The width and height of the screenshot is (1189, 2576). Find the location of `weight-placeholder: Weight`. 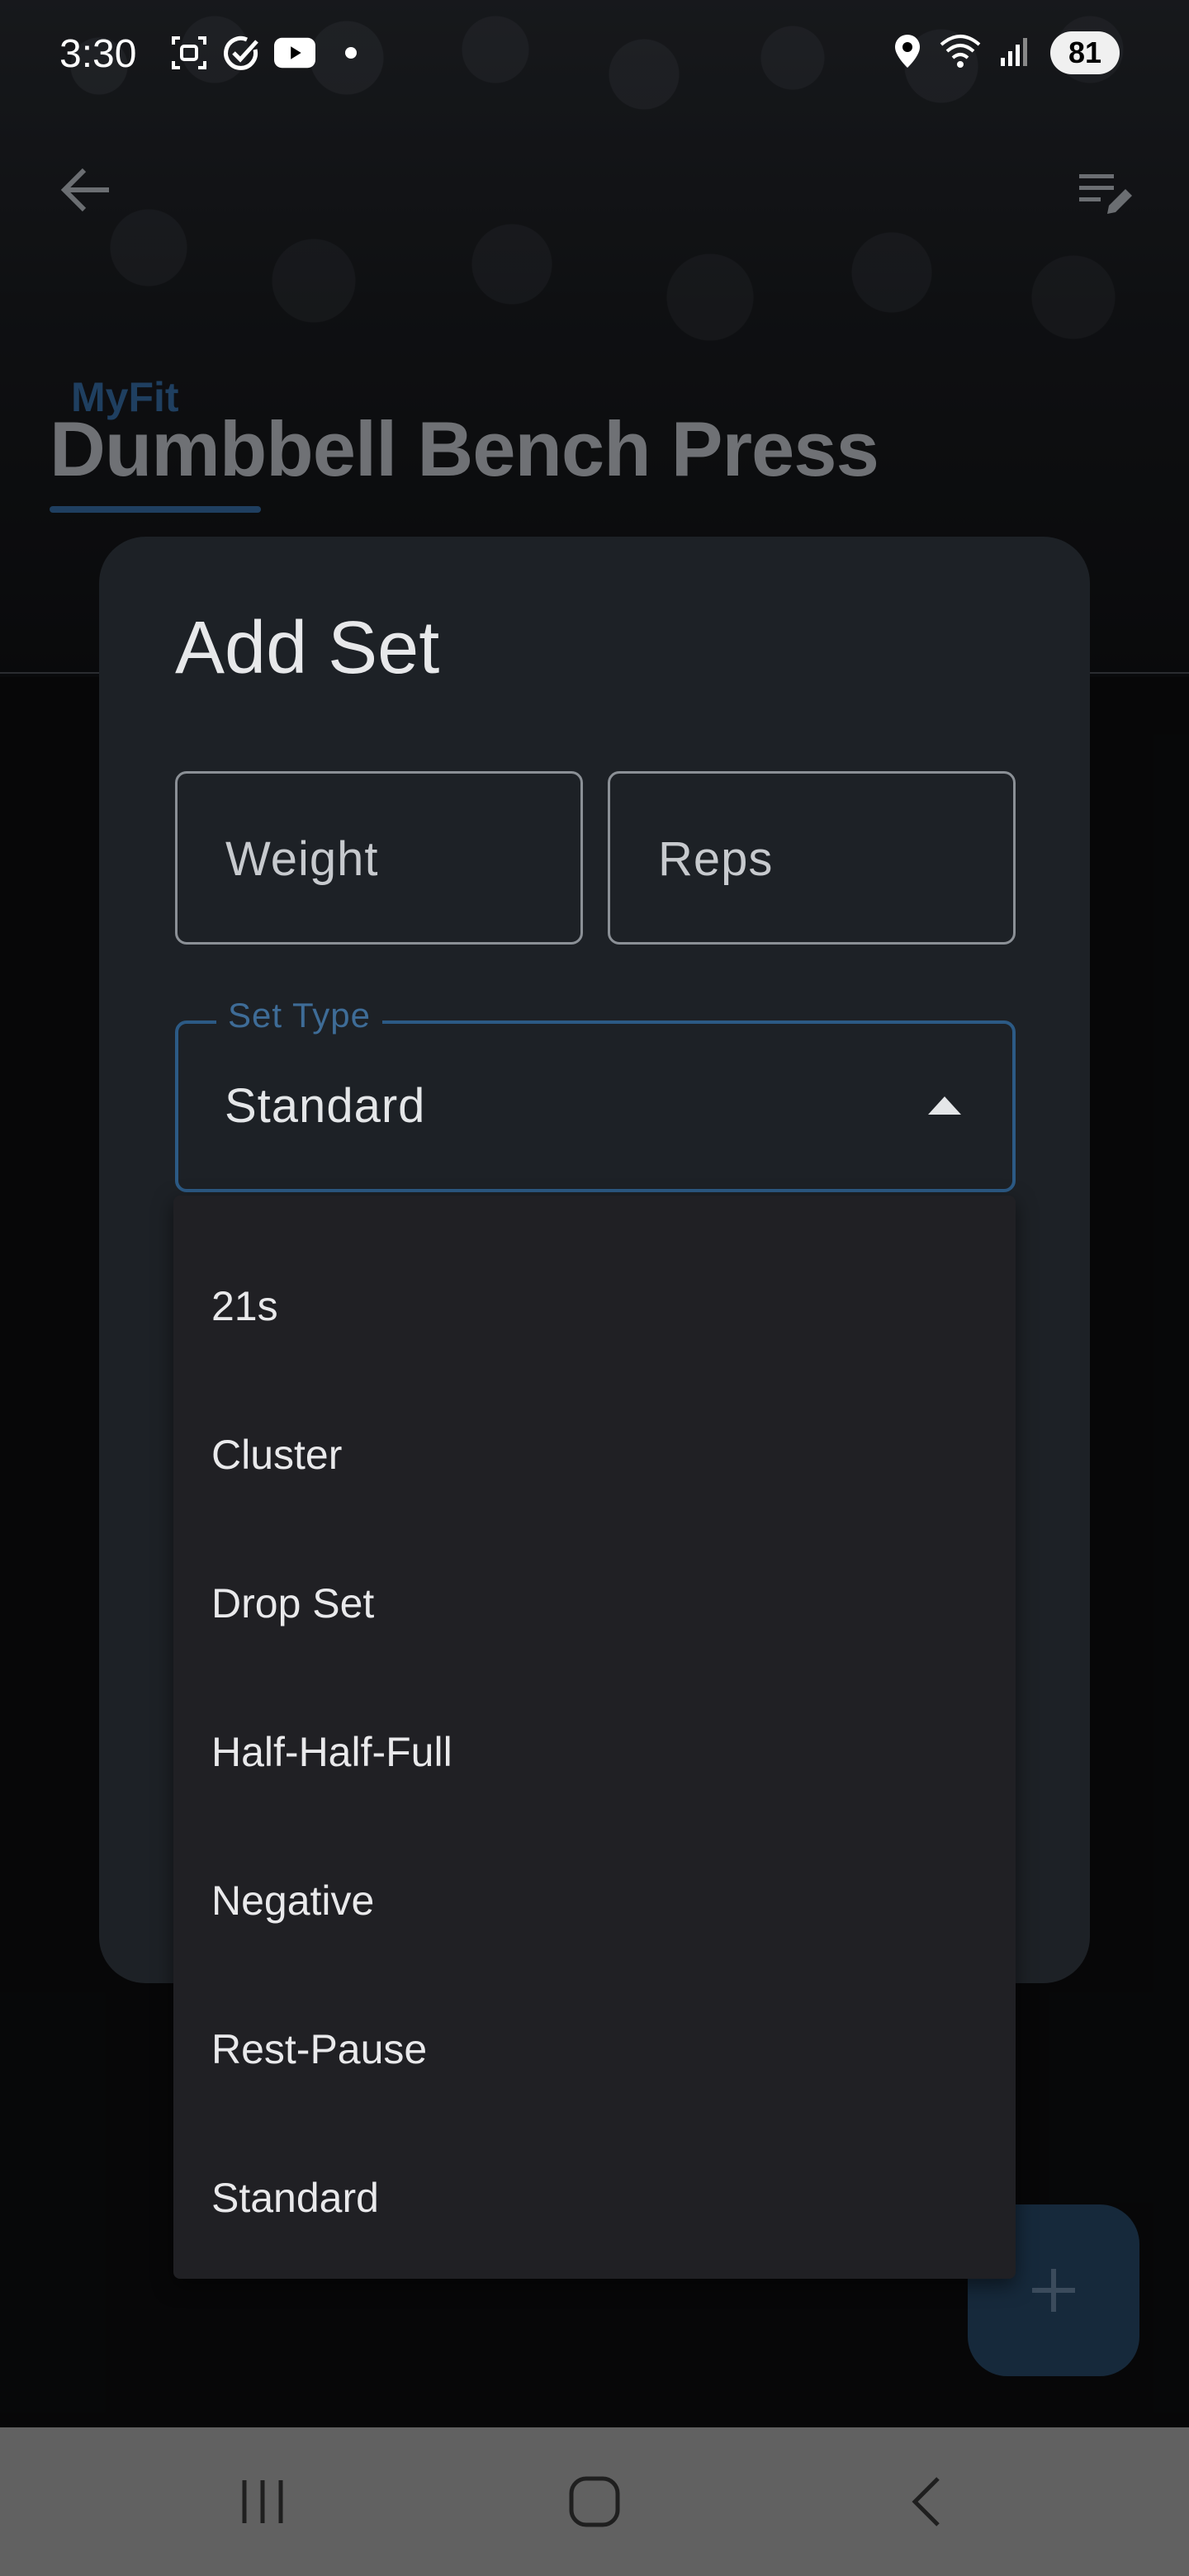

weight-placeholder: Weight is located at coordinates (302, 859).